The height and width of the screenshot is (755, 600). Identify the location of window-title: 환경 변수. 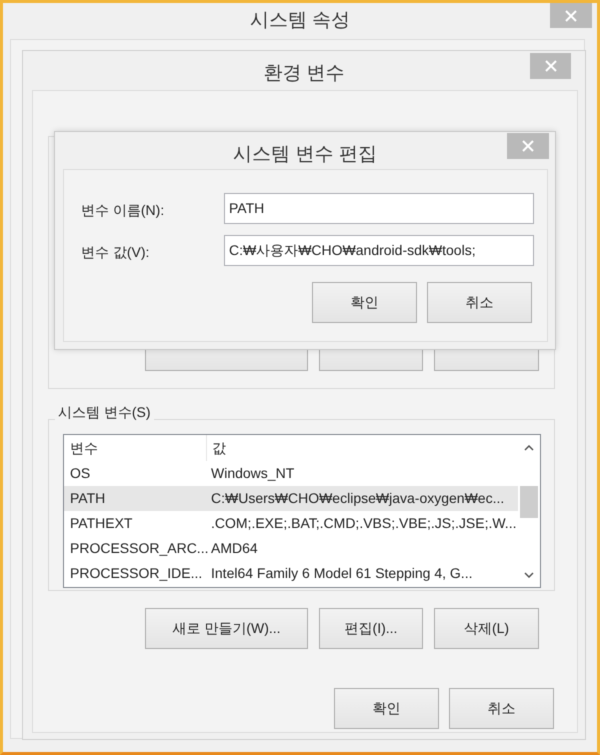
(304, 74).